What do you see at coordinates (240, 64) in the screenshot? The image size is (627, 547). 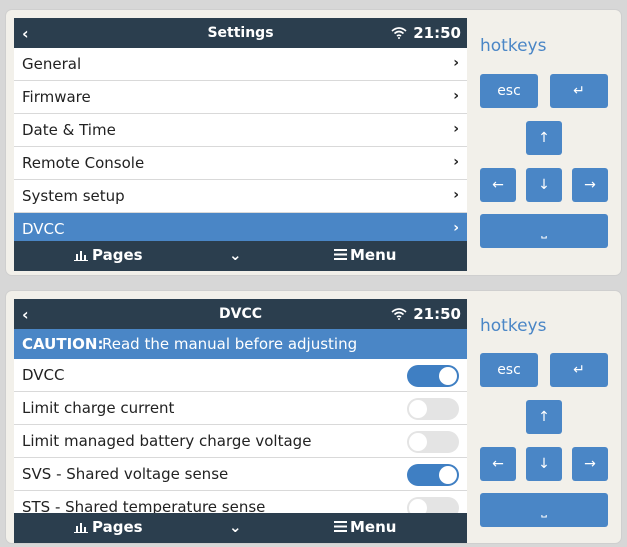 I see `menu-item-general: General ›` at bounding box center [240, 64].